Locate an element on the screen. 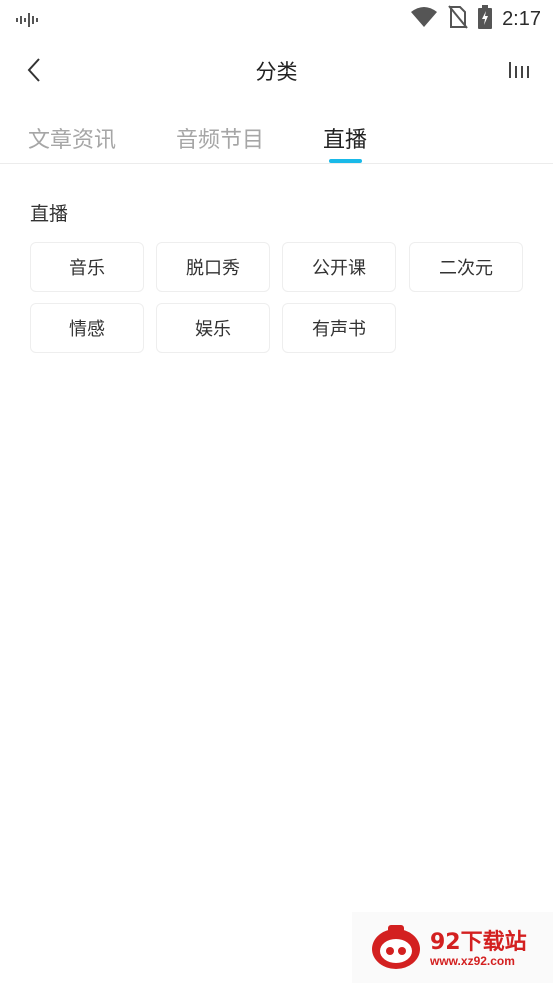 The height and width of the screenshot is (983, 553). page-title: 分类 is located at coordinates (276, 72).